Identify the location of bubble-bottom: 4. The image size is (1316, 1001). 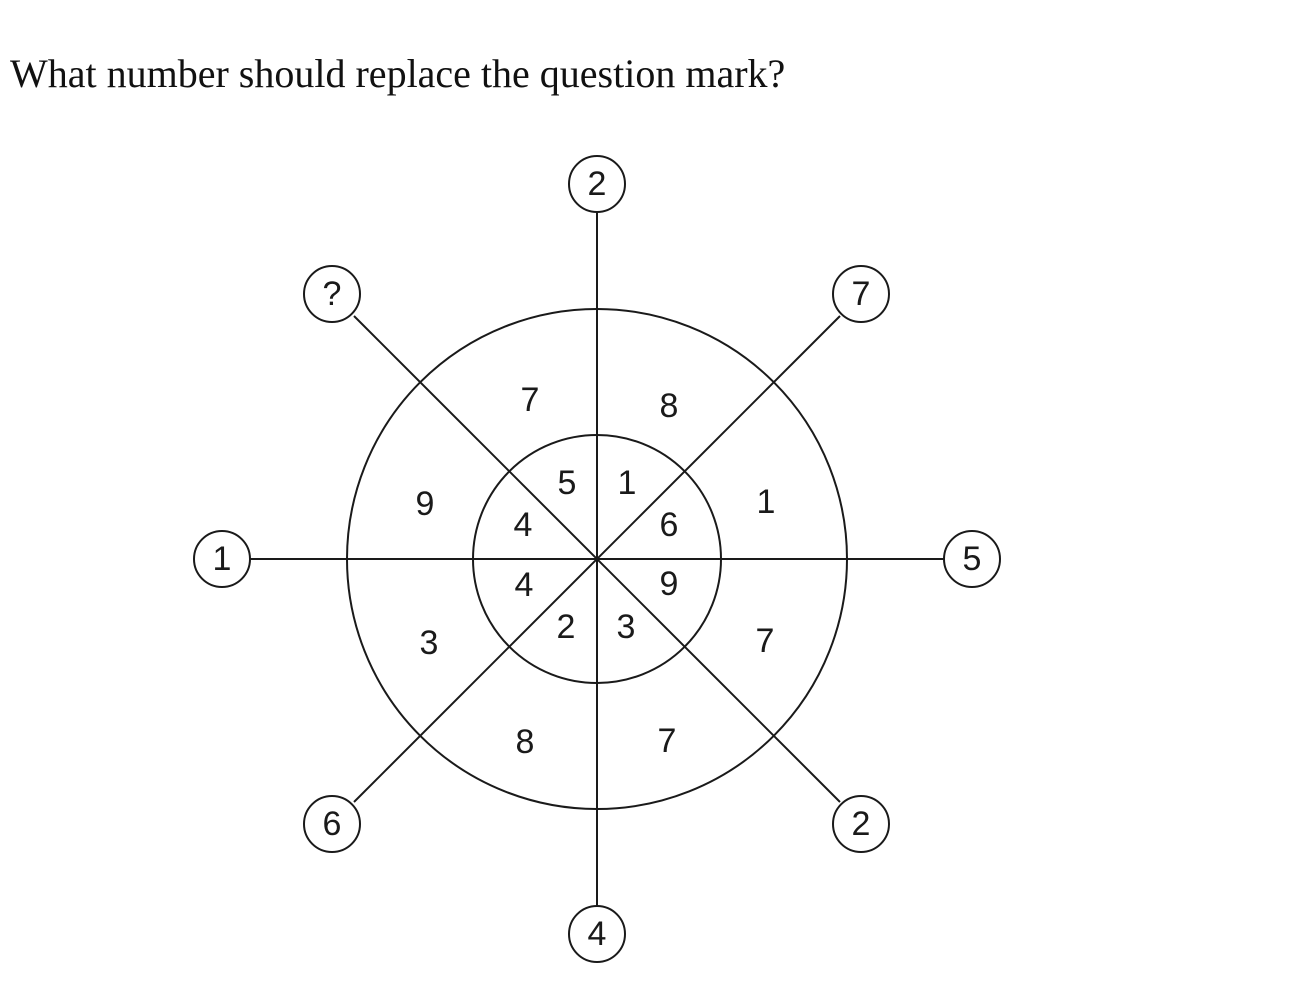
(597, 934).